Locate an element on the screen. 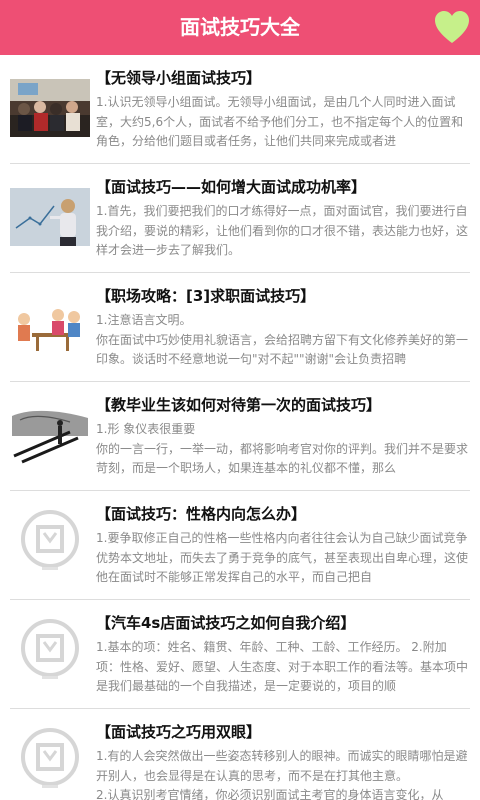 This screenshot has width=480, height=800. item-title: 【汽车4s店面试技巧之如何自我介绍】 is located at coordinates (226, 623).